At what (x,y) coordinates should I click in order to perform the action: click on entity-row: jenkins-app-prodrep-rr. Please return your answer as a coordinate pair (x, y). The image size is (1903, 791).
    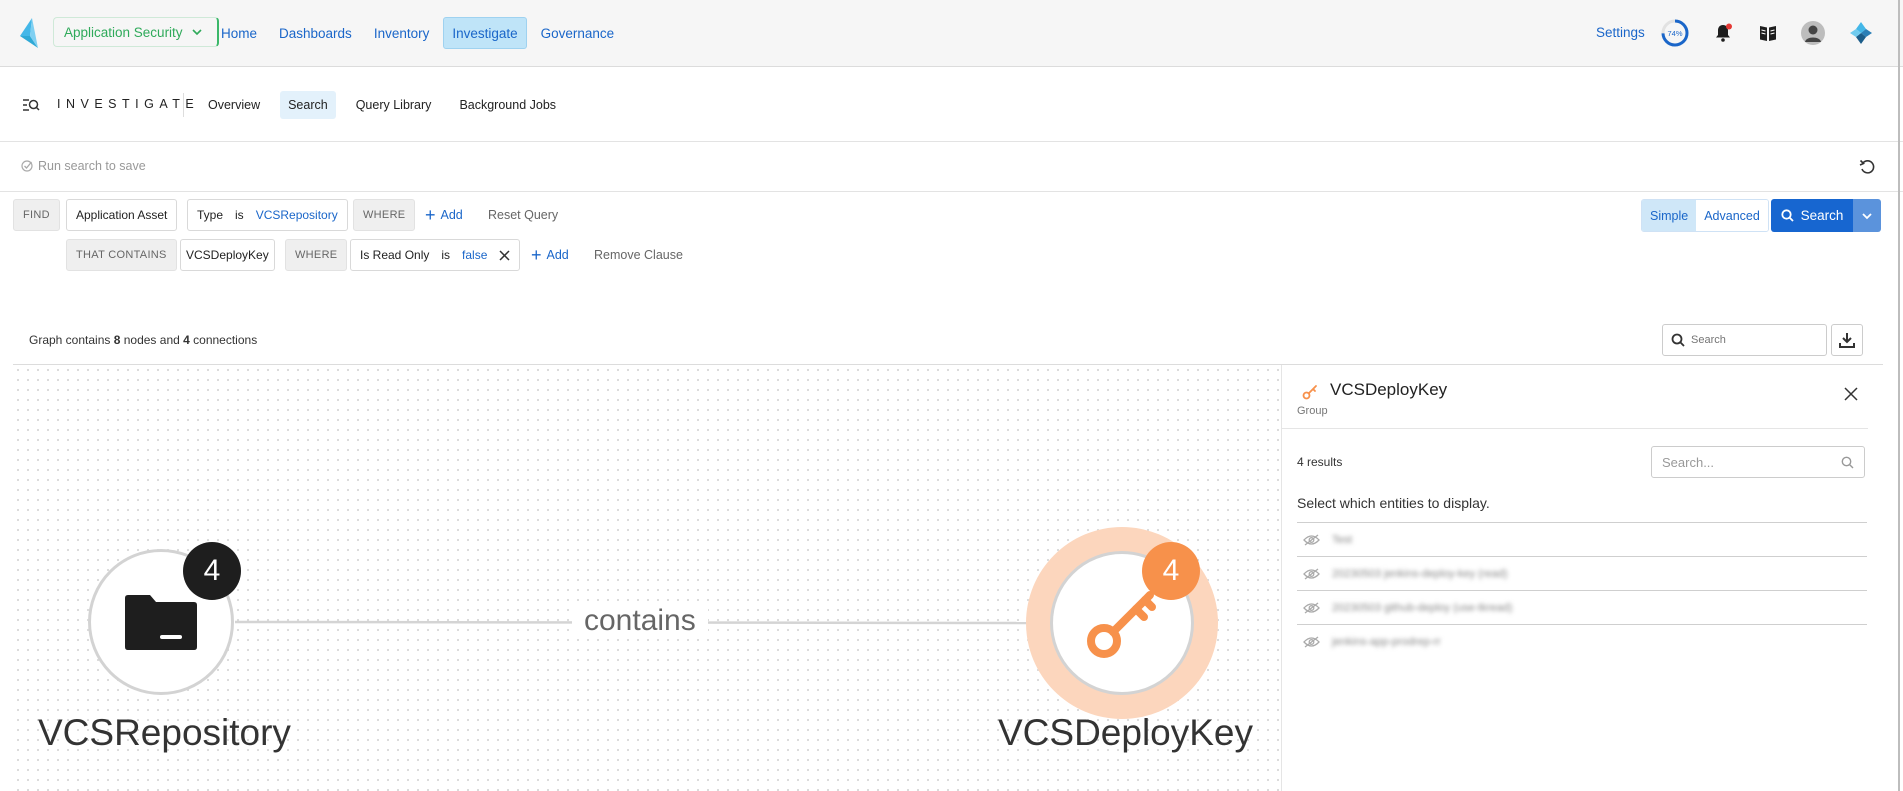
    Looking at the image, I should click on (1582, 641).